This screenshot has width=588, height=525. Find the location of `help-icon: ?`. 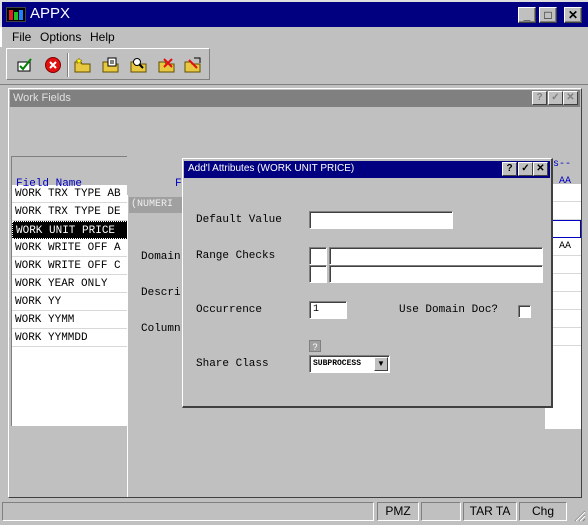

help-icon: ? is located at coordinates (315, 346).